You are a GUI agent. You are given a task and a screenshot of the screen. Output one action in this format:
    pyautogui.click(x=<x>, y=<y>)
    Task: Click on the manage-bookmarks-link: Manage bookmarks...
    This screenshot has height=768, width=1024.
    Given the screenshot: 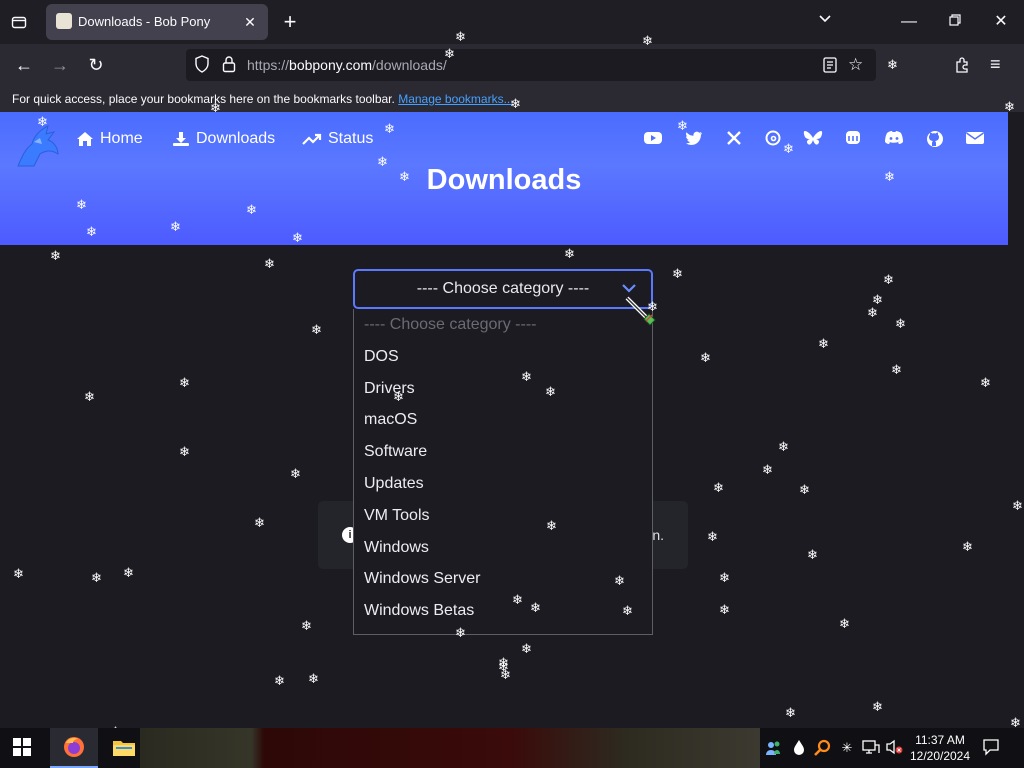 What is the action you would take?
    pyautogui.click(x=455, y=99)
    